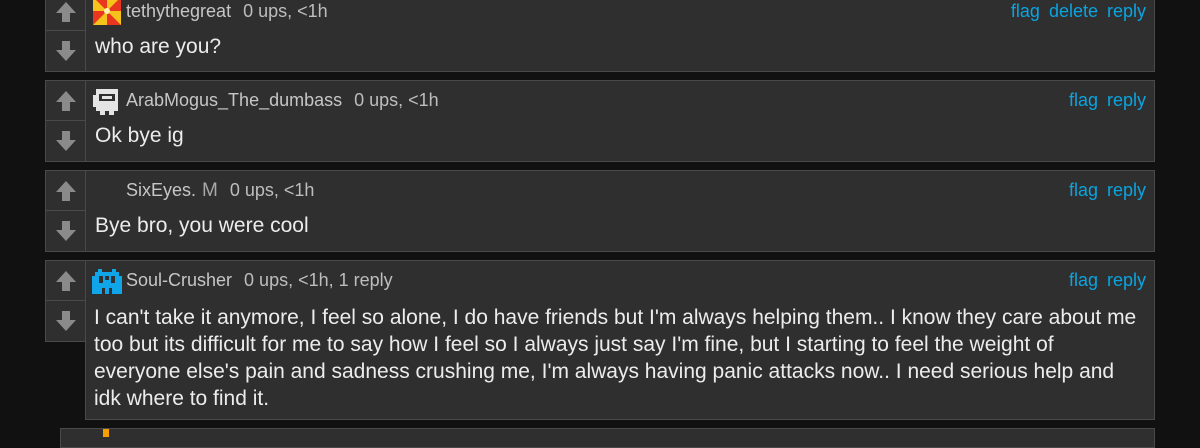  What do you see at coordinates (607, 438) in the screenshot?
I see `reply-comment-partial` at bounding box center [607, 438].